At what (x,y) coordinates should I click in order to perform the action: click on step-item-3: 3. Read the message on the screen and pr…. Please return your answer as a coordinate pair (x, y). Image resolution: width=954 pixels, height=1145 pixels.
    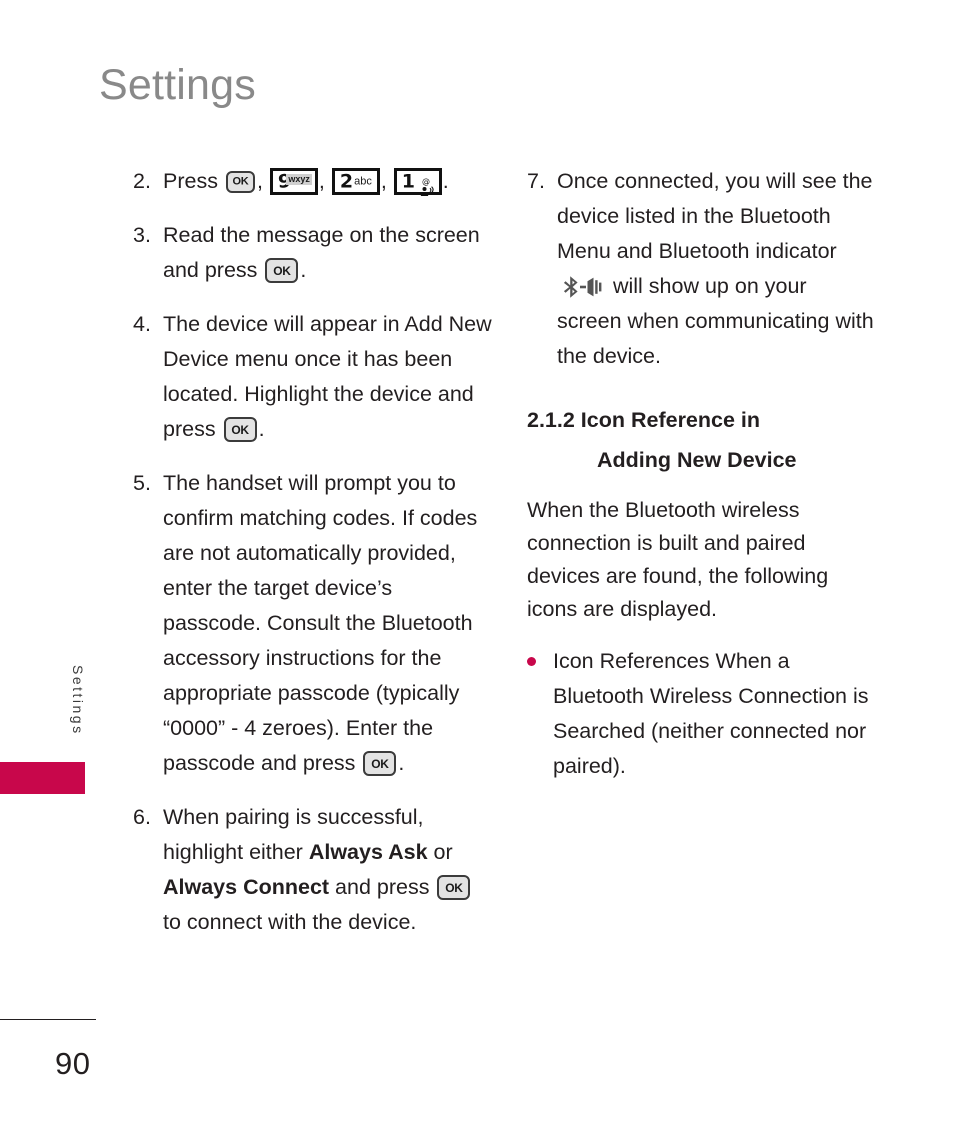
    Looking at the image, I should click on (314, 253).